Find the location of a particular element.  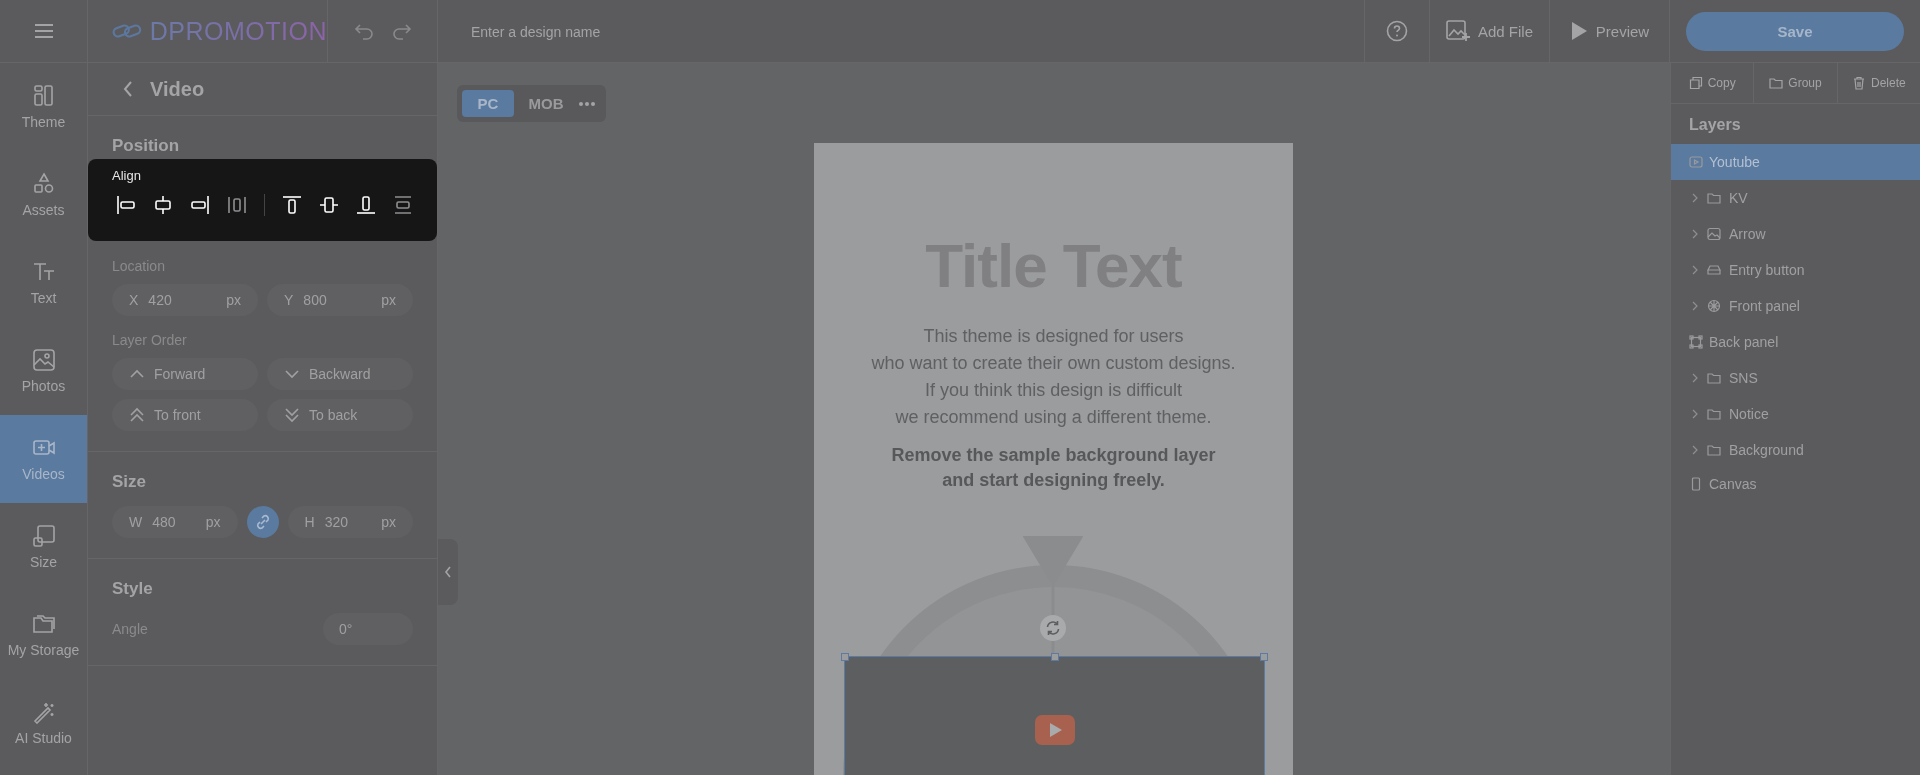

redo-icon is located at coordinates (401, 31).